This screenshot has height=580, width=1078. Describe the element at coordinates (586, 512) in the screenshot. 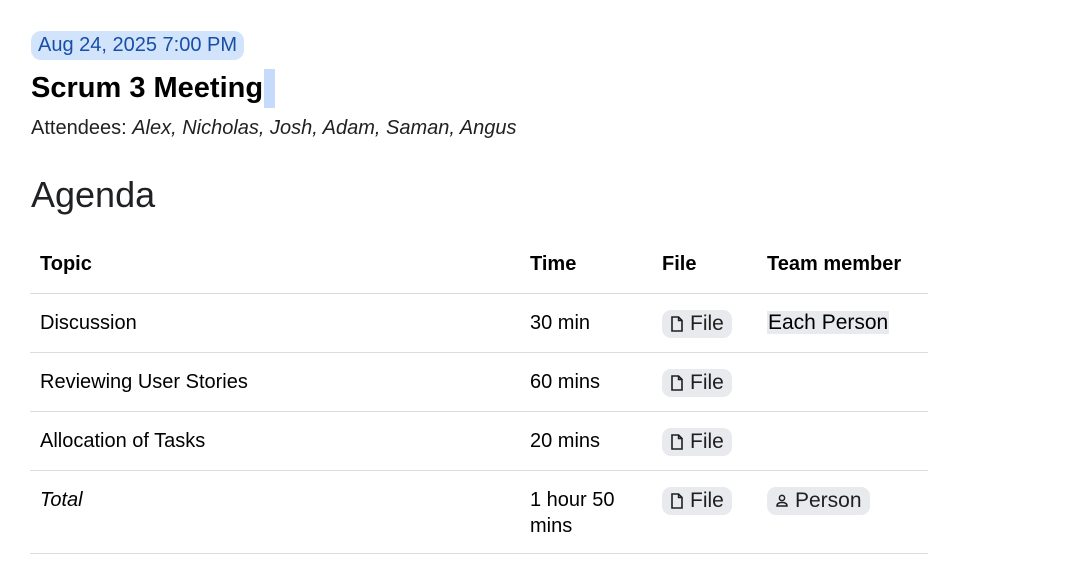

I see `time-cell: 1 hour 50 mins` at that location.